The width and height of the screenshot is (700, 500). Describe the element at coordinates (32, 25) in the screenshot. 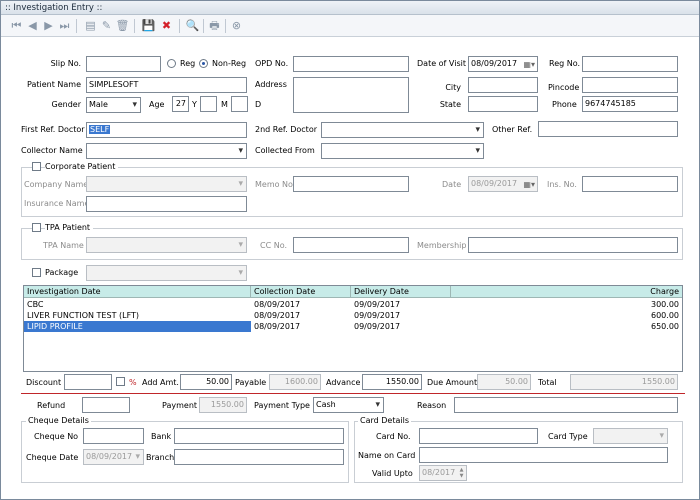

I see `prev-icon: ◀` at that location.